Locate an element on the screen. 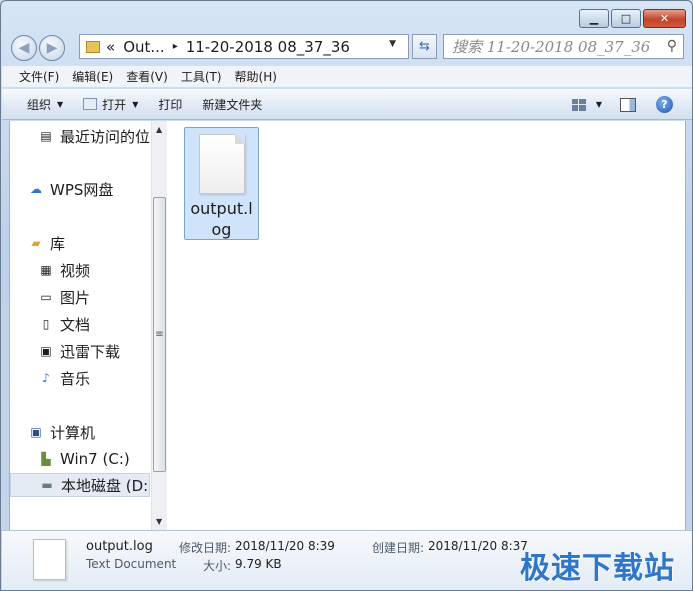 Image resolution: width=693 pixels, height=591 pixels. search-input is located at coordinates (557, 46).